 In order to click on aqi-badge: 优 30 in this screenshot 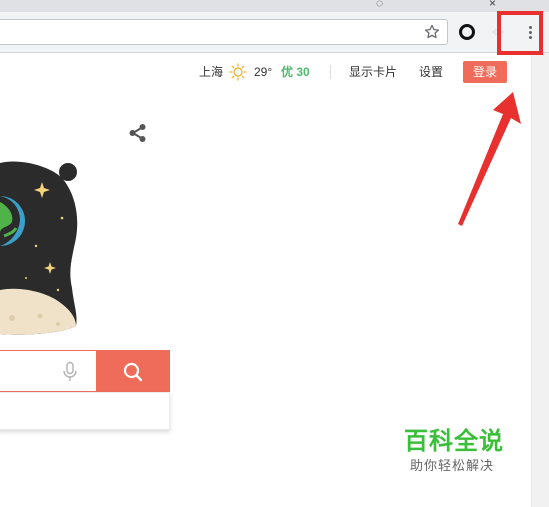, I will do `click(295, 72)`.